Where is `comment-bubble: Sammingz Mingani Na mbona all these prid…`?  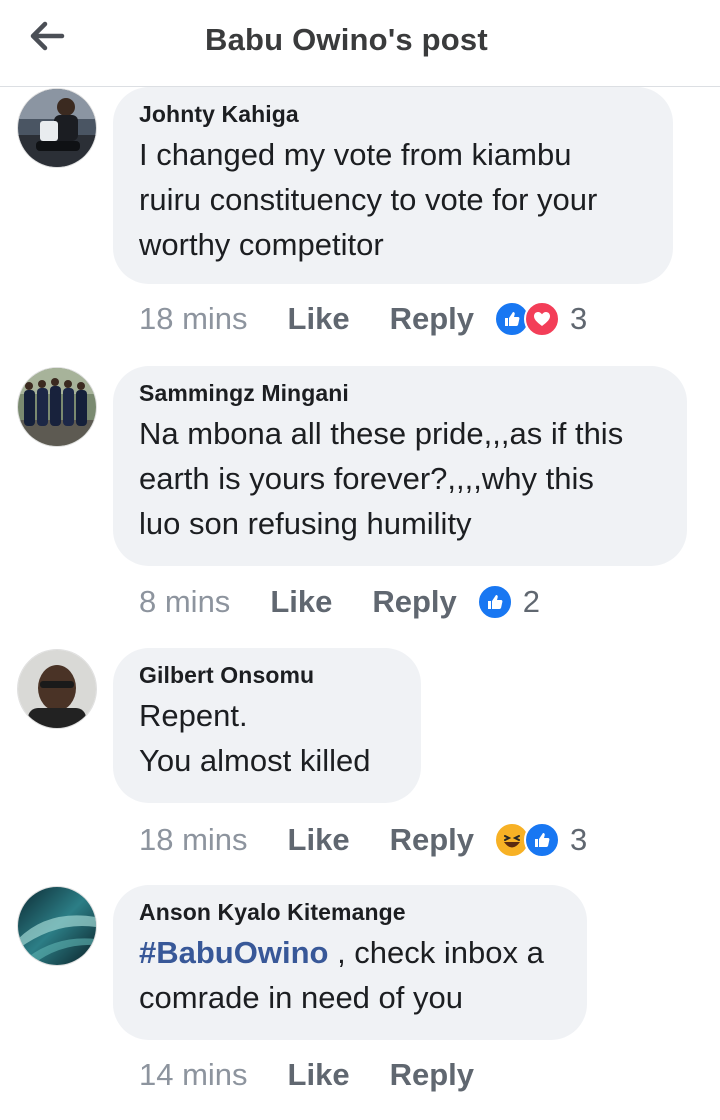 comment-bubble: Sammingz Mingani Na mbona all these prid… is located at coordinates (400, 466).